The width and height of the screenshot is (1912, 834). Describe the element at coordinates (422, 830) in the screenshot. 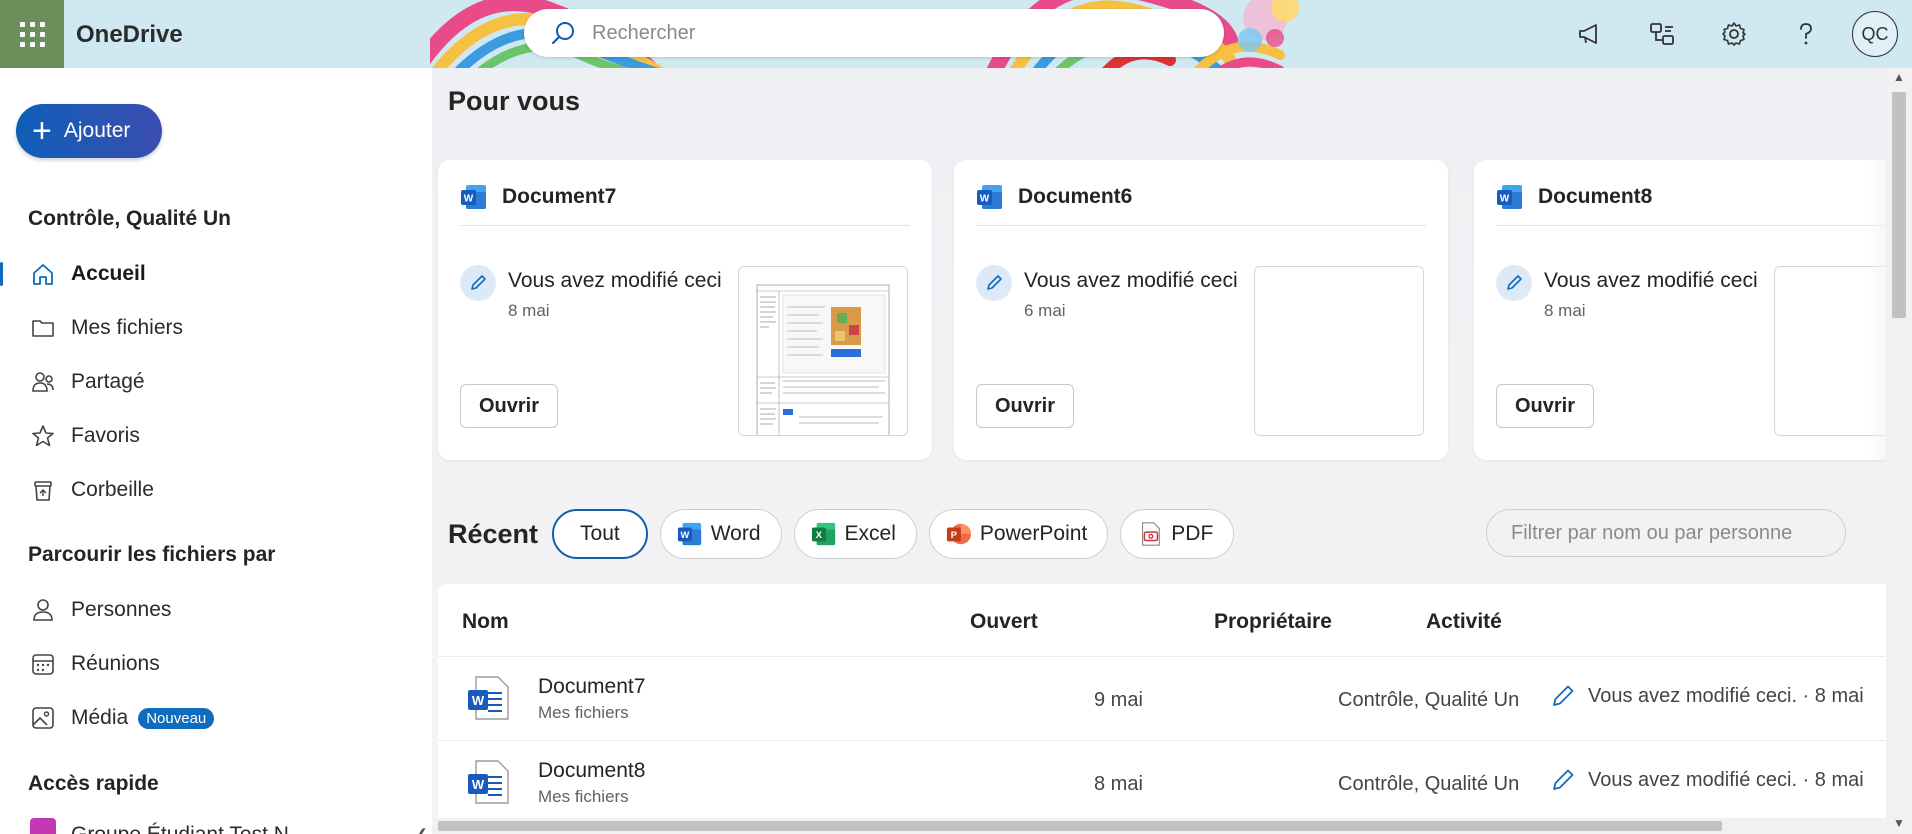

I see `collapse-arrow-icon: ❮` at that location.